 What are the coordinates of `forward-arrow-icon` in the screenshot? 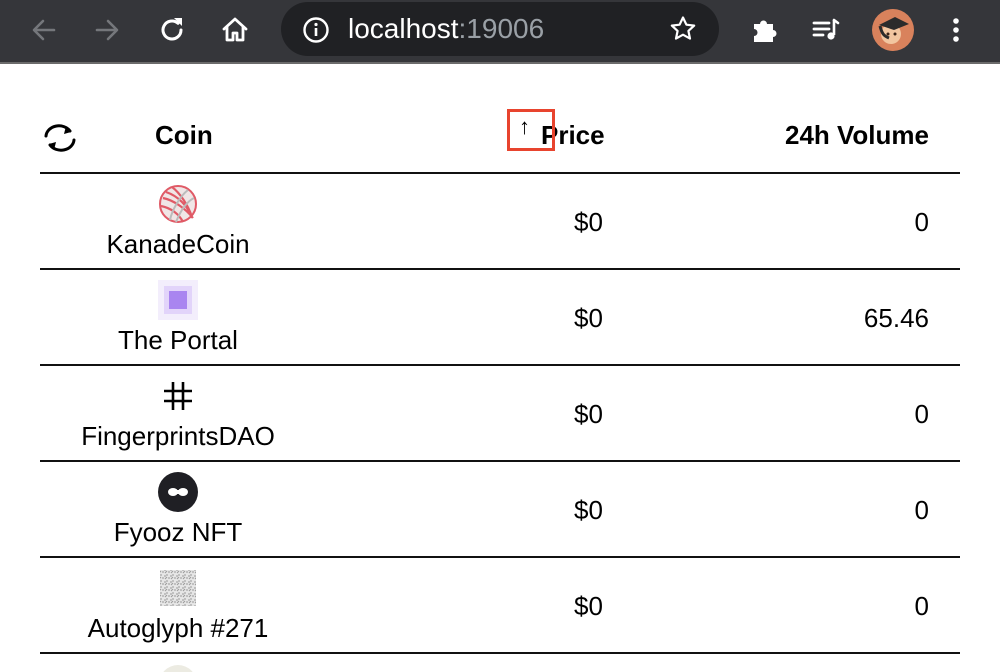 It's located at (107, 30).